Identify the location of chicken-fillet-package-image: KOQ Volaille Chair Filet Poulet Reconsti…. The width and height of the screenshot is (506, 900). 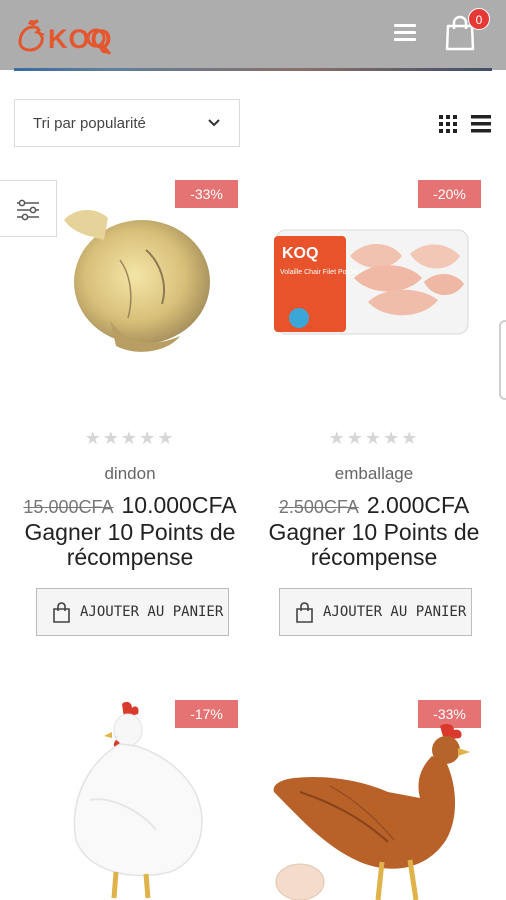
(372, 282).